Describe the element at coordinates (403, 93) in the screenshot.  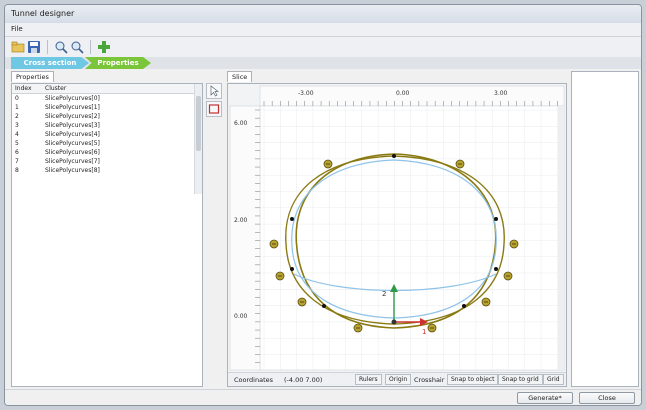
I see `x-tick-label: 0.00` at that location.